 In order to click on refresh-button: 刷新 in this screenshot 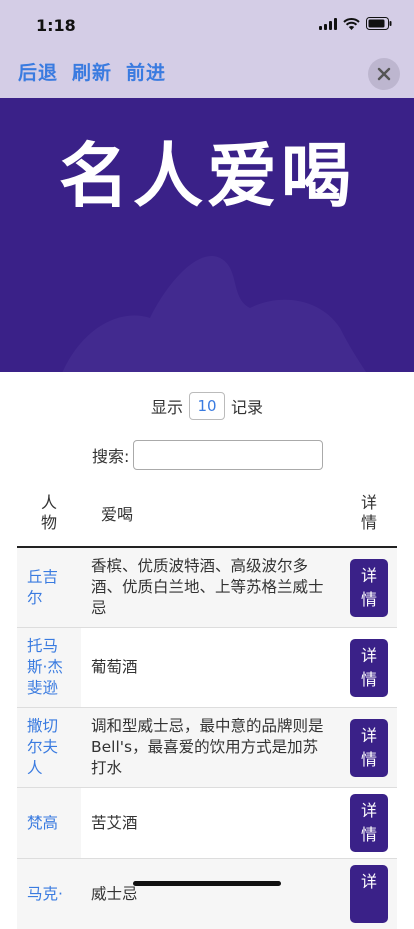, I will do `click(92, 71)`.